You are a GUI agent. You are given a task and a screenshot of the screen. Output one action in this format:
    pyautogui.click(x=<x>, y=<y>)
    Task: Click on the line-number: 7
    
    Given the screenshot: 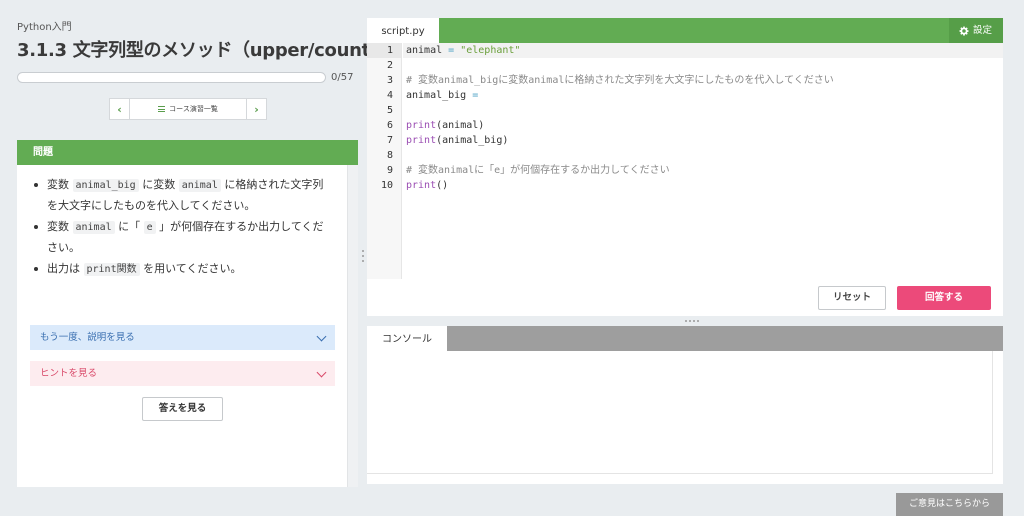 What is the action you would take?
    pyautogui.click(x=389, y=140)
    